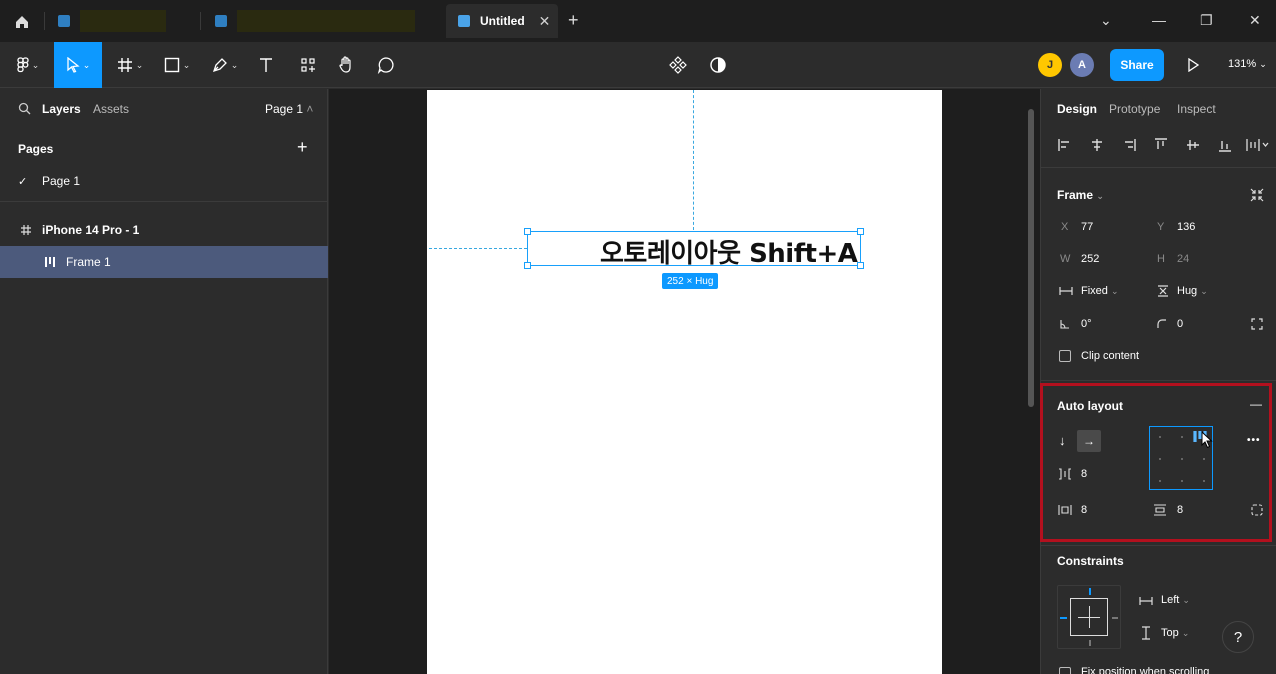 The height and width of the screenshot is (674, 1276). Describe the element at coordinates (23, 65) in the screenshot. I see `figma-logo-icon` at that location.